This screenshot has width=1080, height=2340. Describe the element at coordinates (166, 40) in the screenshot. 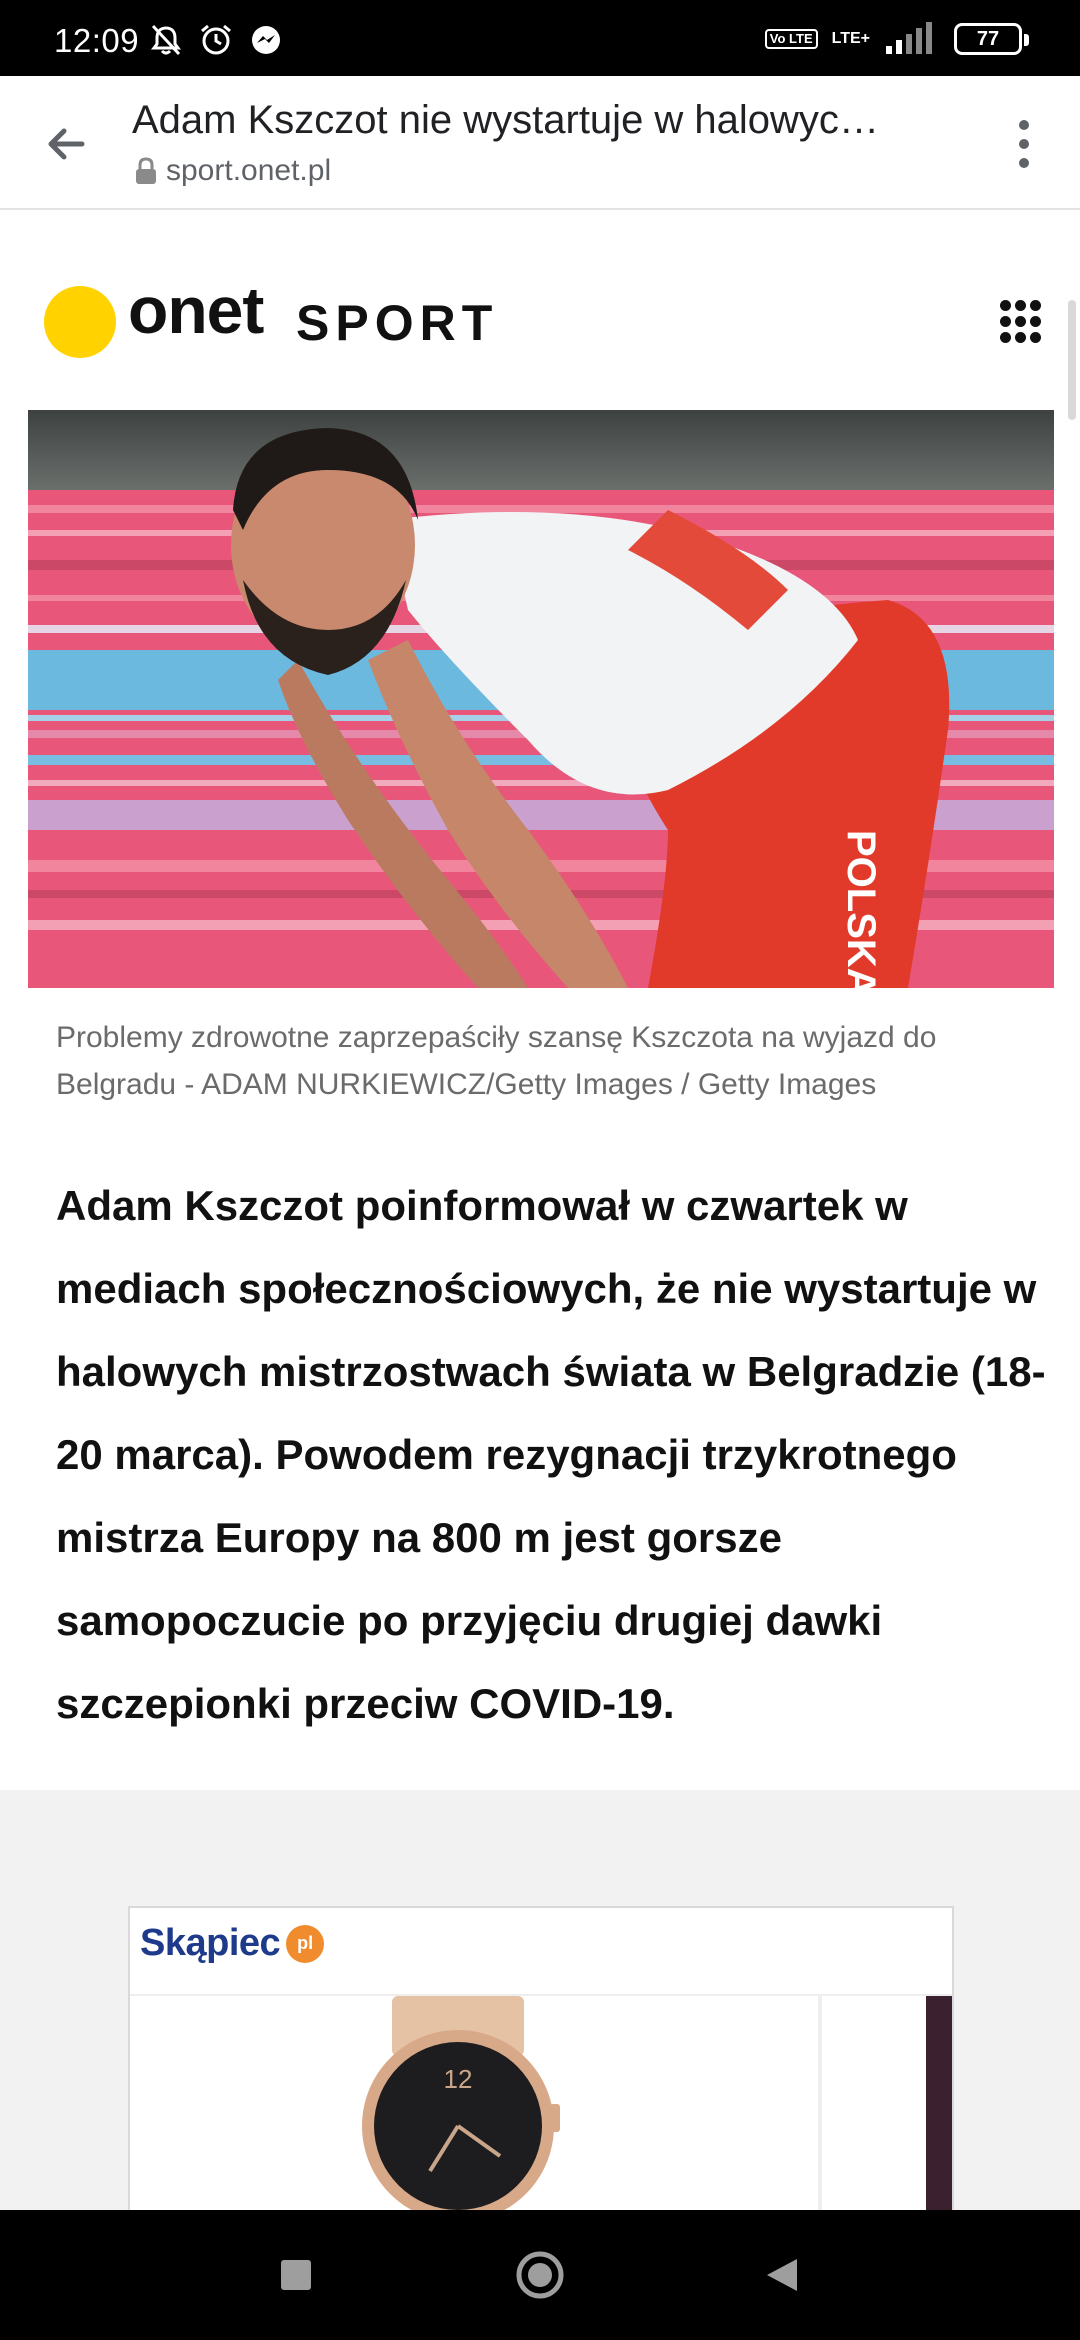

I see `bell-off-icon` at that location.